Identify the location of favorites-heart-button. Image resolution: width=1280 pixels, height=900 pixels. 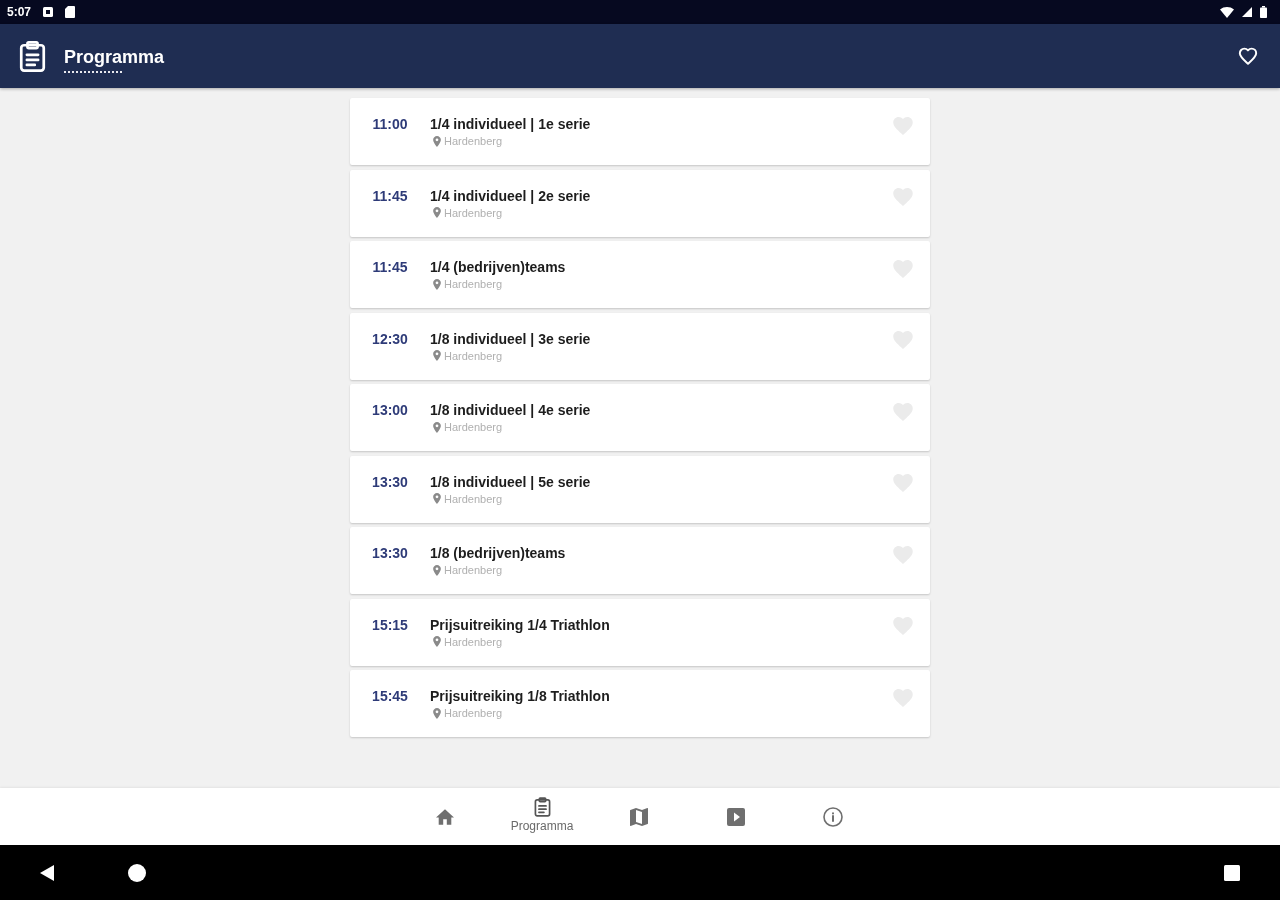
(1248, 56).